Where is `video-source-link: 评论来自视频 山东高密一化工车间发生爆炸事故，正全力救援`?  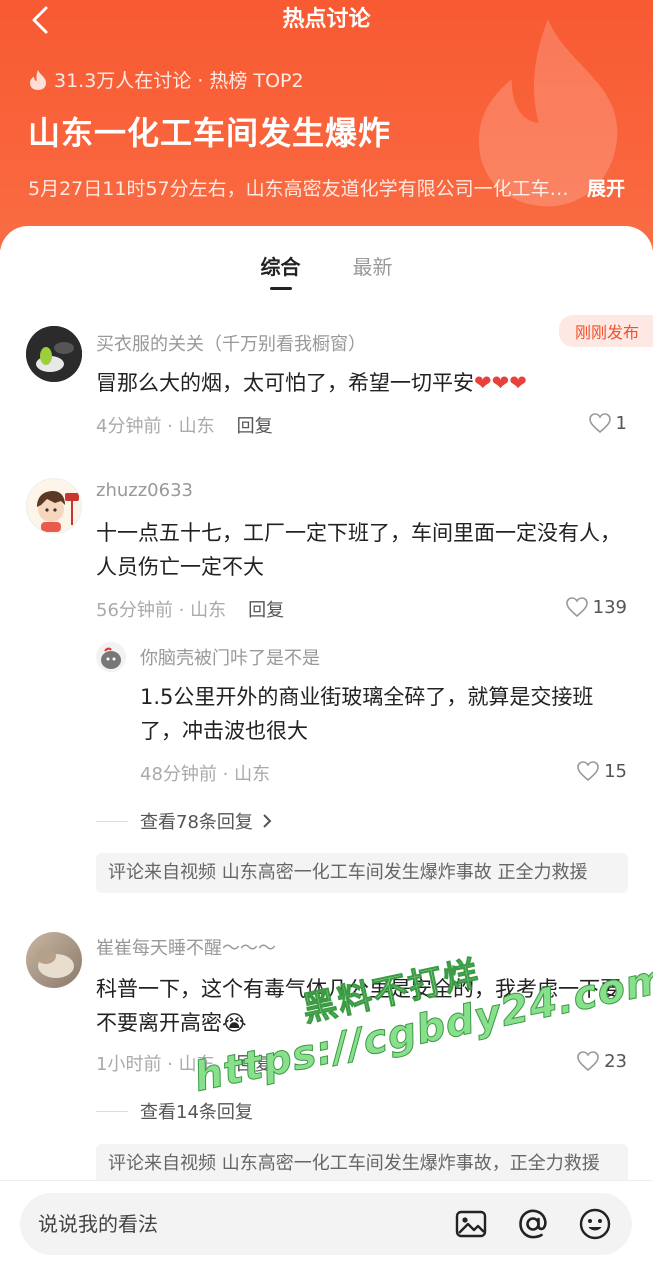
video-source-link: 评论来自视频 山东高密一化工车间发生爆炸事故，正全力救援 is located at coordinates (362, 1164).